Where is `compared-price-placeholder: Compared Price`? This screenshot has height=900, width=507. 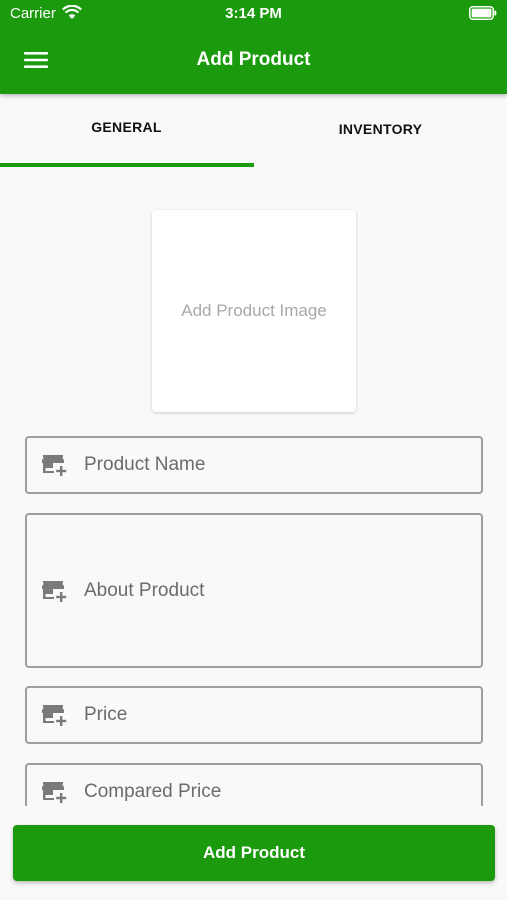
compared-price-placeholder: Compared Price is located at coordinates (153, 791).